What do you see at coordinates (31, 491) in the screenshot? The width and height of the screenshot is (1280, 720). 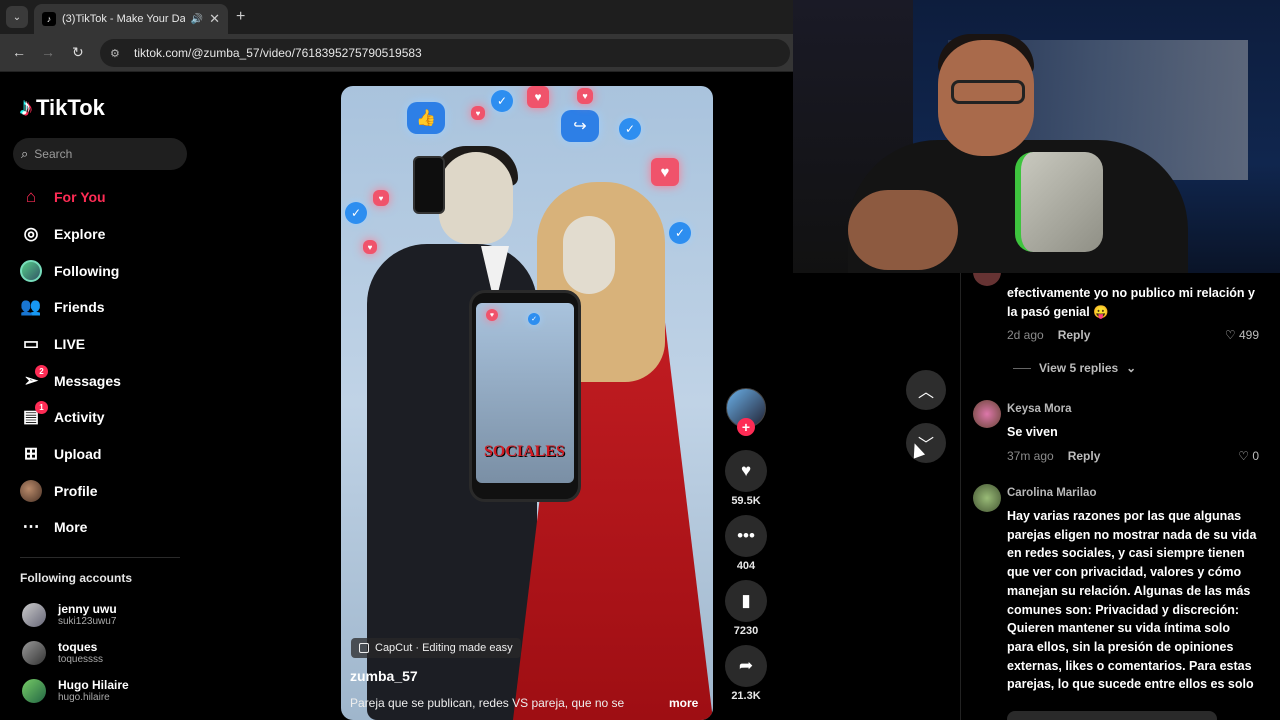 I see `profile-avatar` at bounding box center [31, 491].